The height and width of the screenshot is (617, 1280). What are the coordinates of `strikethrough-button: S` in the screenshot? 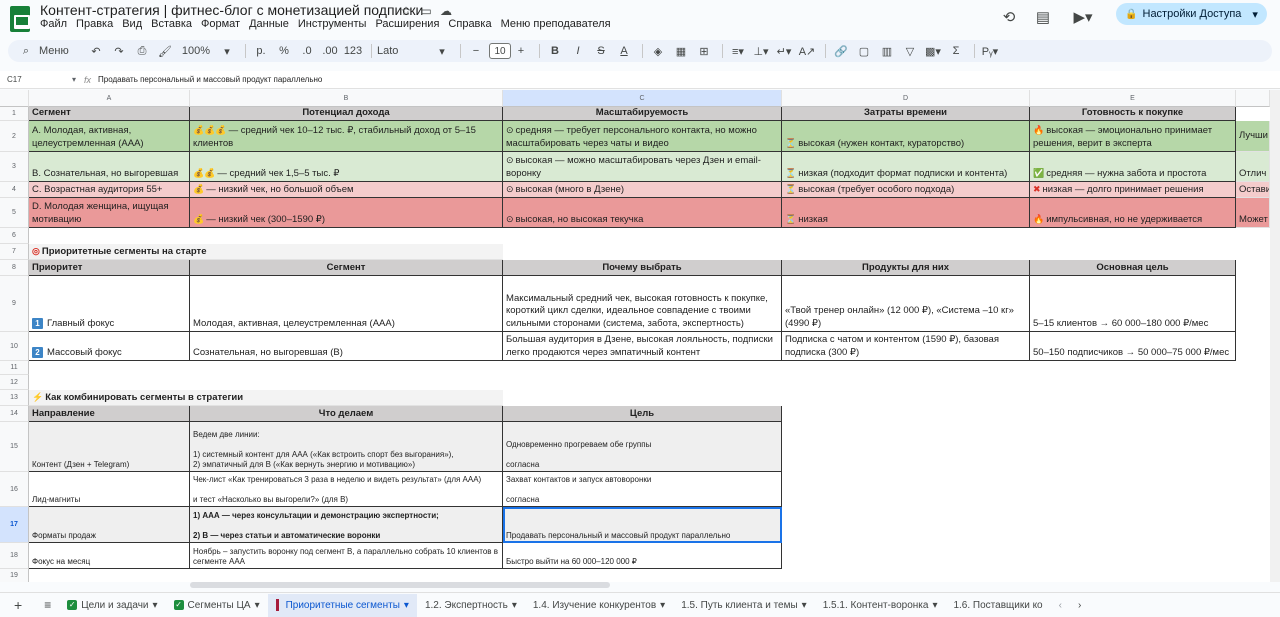 It's located at (601, 51).